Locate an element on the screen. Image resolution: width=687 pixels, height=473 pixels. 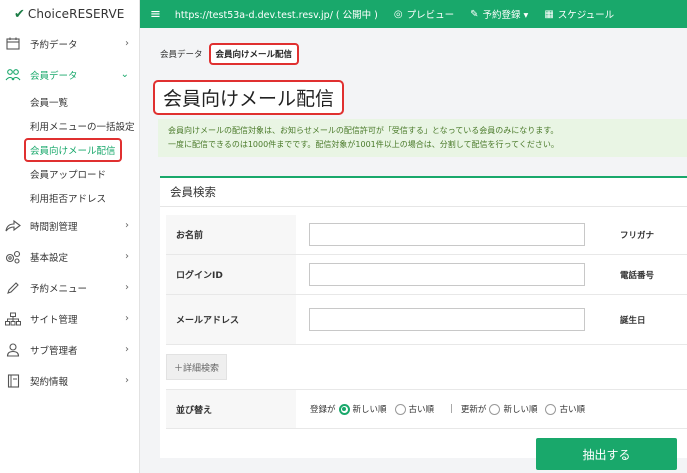
sidebar-item-reservation-menu: 予約メニュー › is located at coordinates (69, 287).